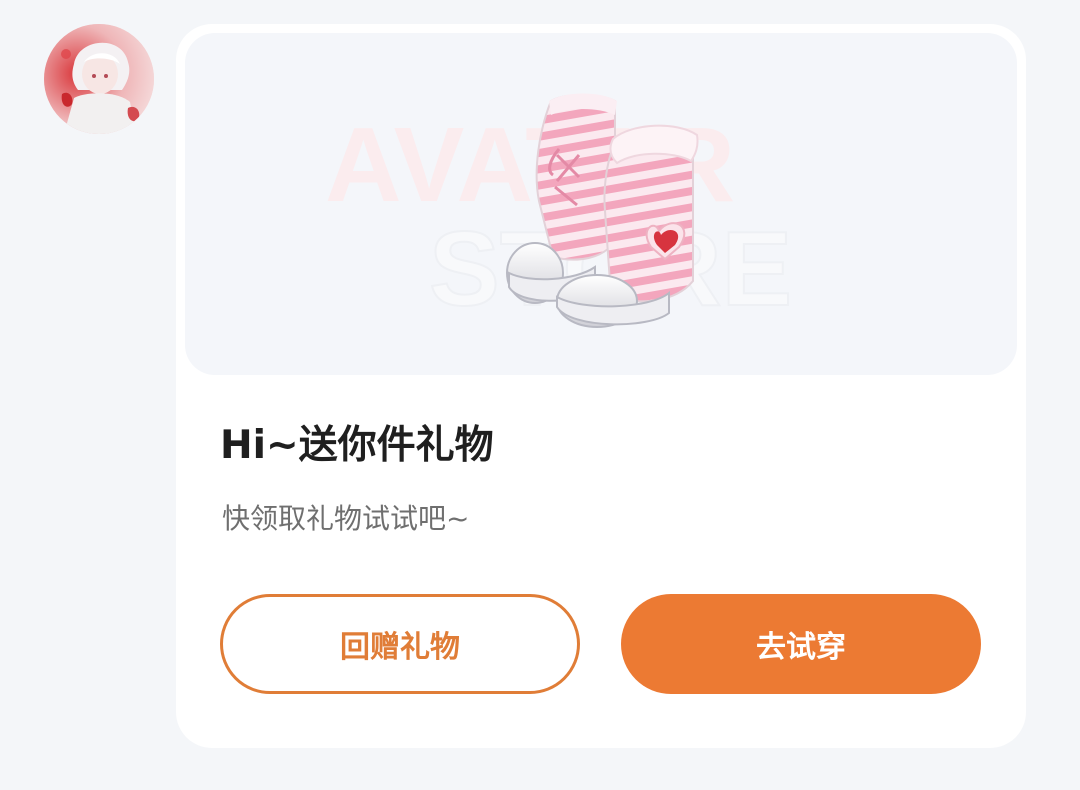 This screenshot has height=790, width=1080. What do you see at coordinates (400, 644) in the screenshot?
I see `return-gift-button: 回赠礼物` at bounding box center [400, 644].